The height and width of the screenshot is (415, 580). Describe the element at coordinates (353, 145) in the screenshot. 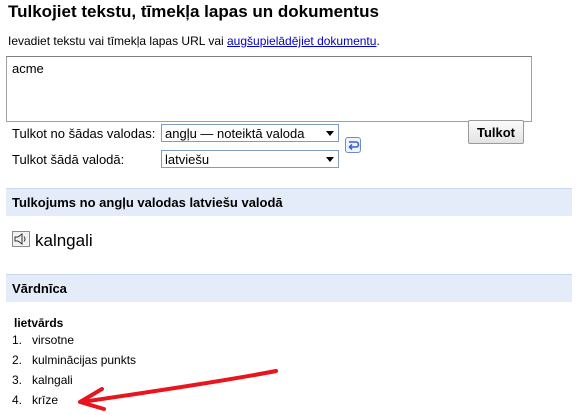

I see `swap-languages-icon` at that location.